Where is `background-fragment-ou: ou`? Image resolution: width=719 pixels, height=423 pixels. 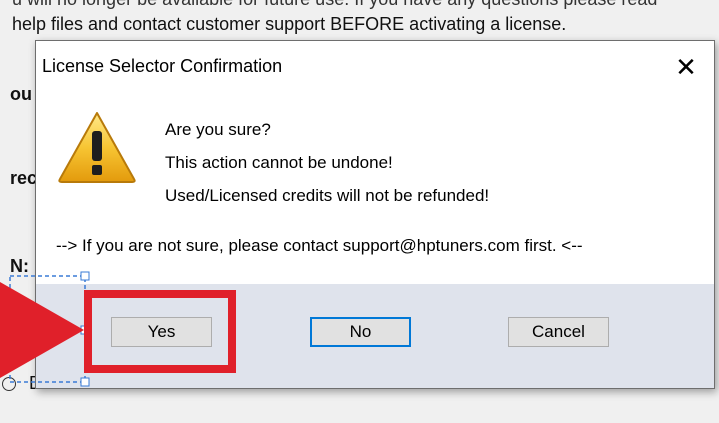
background-fragment-ou: ou is located at coordinates (21, 94).